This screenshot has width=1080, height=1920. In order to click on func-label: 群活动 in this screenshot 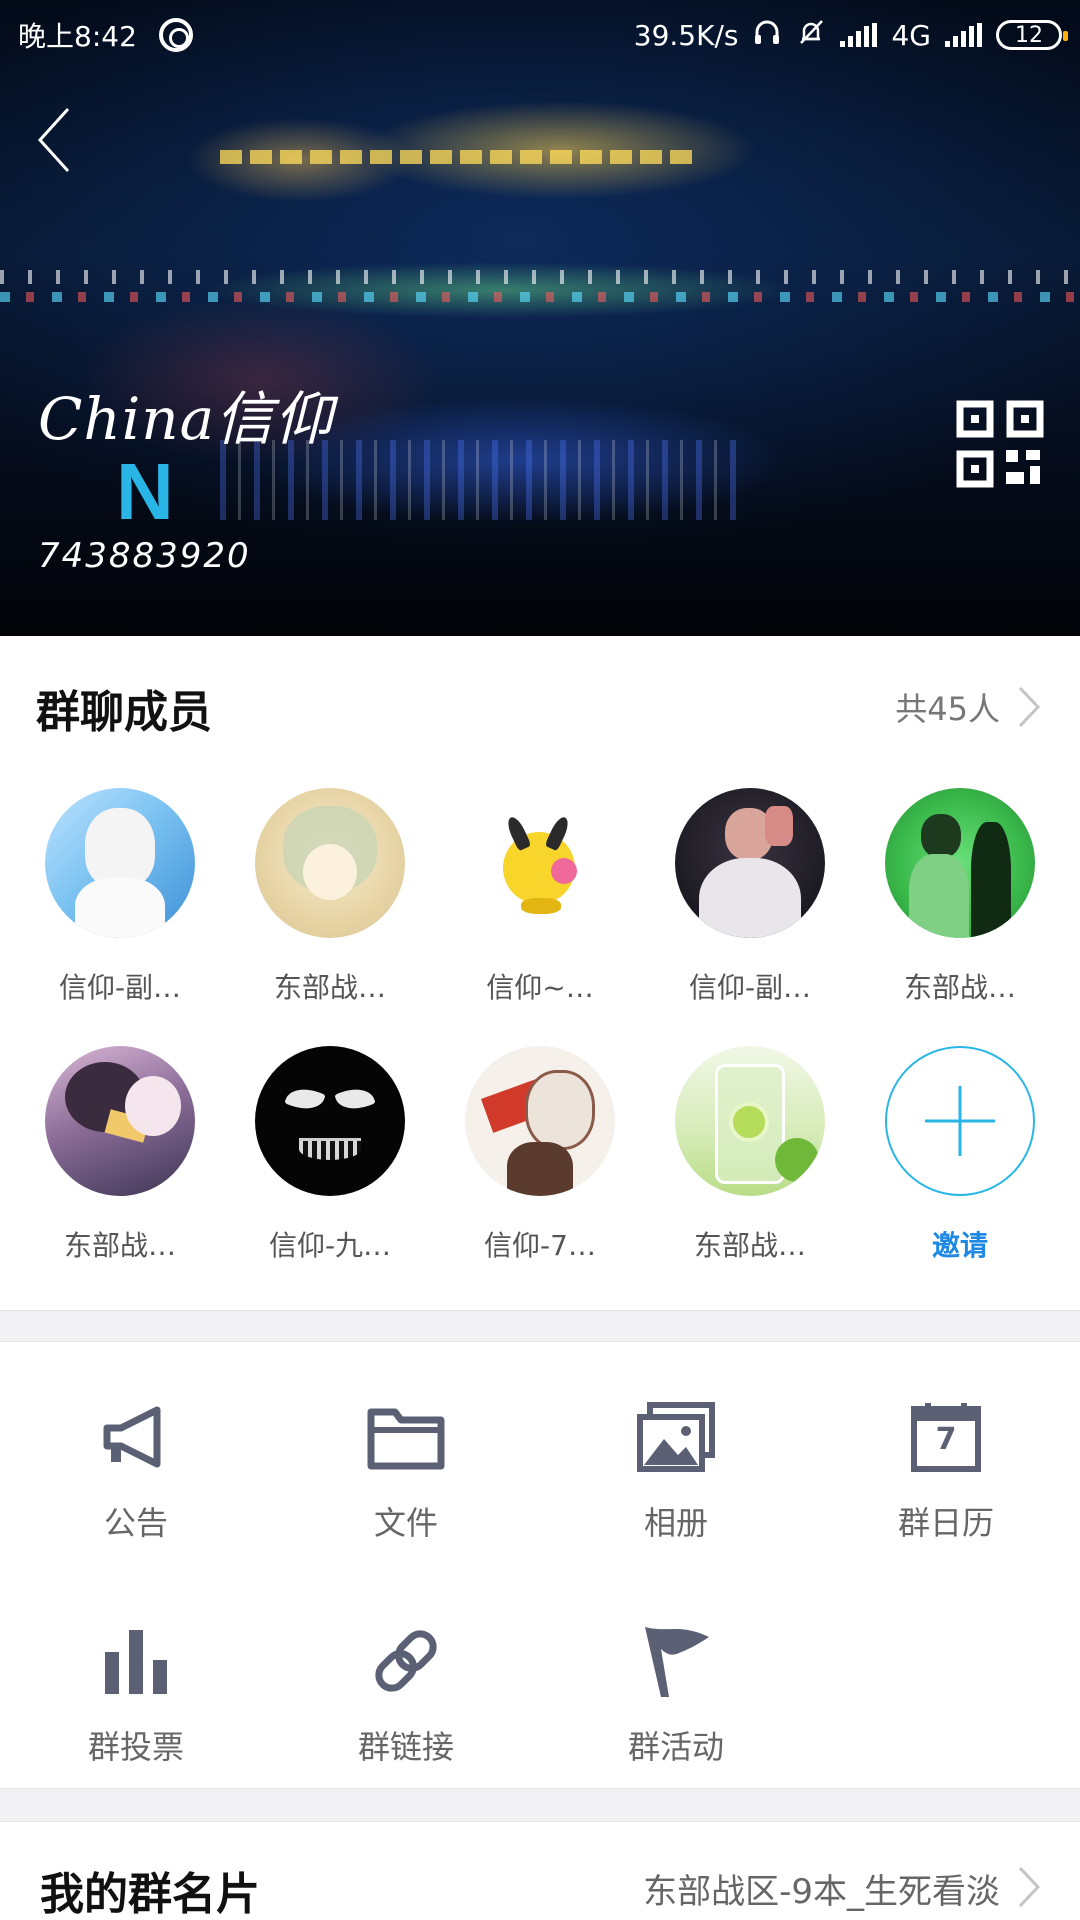, I will do `click(675, 1747)`.